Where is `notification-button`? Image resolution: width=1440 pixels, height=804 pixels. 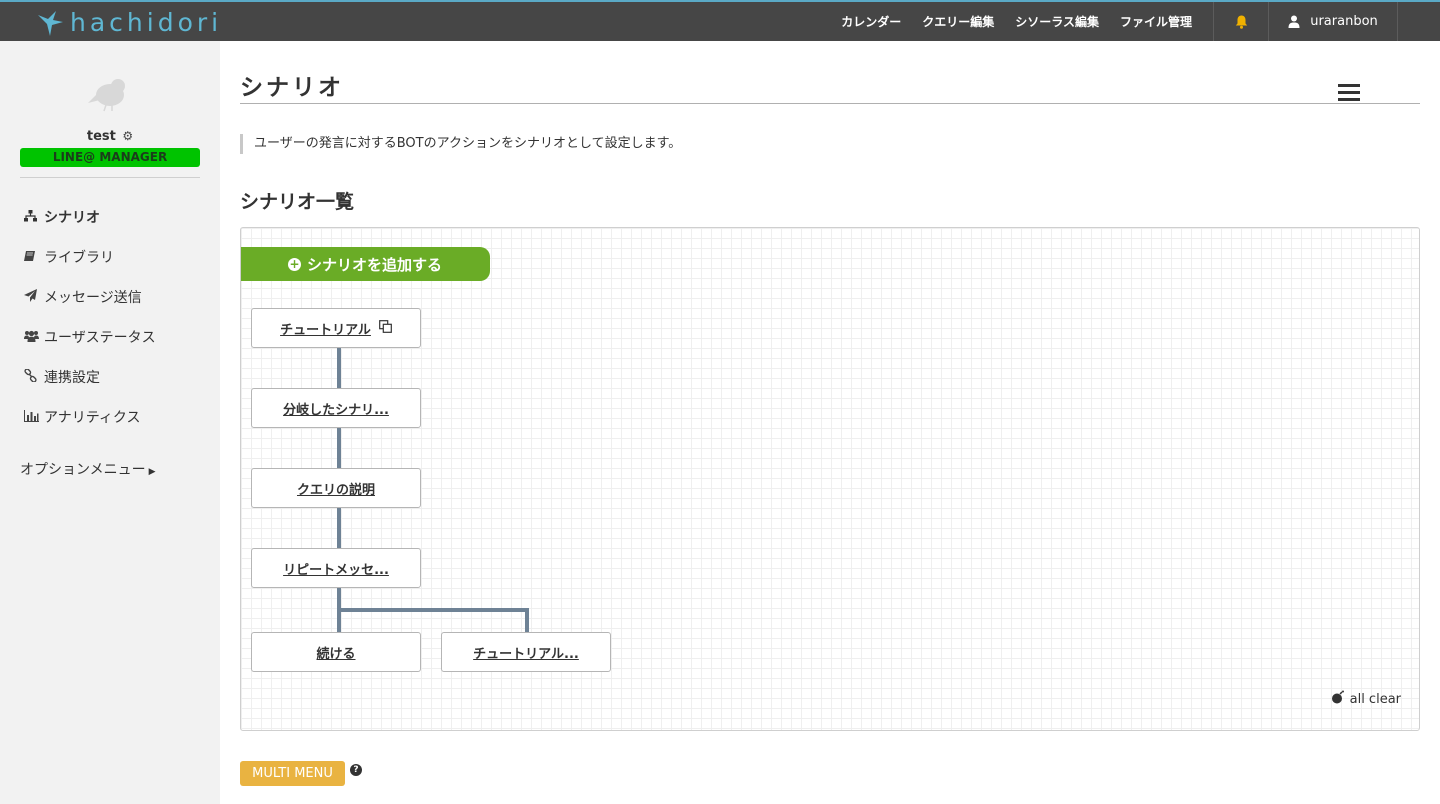 notification-button is located at coordinates (1241, 21).